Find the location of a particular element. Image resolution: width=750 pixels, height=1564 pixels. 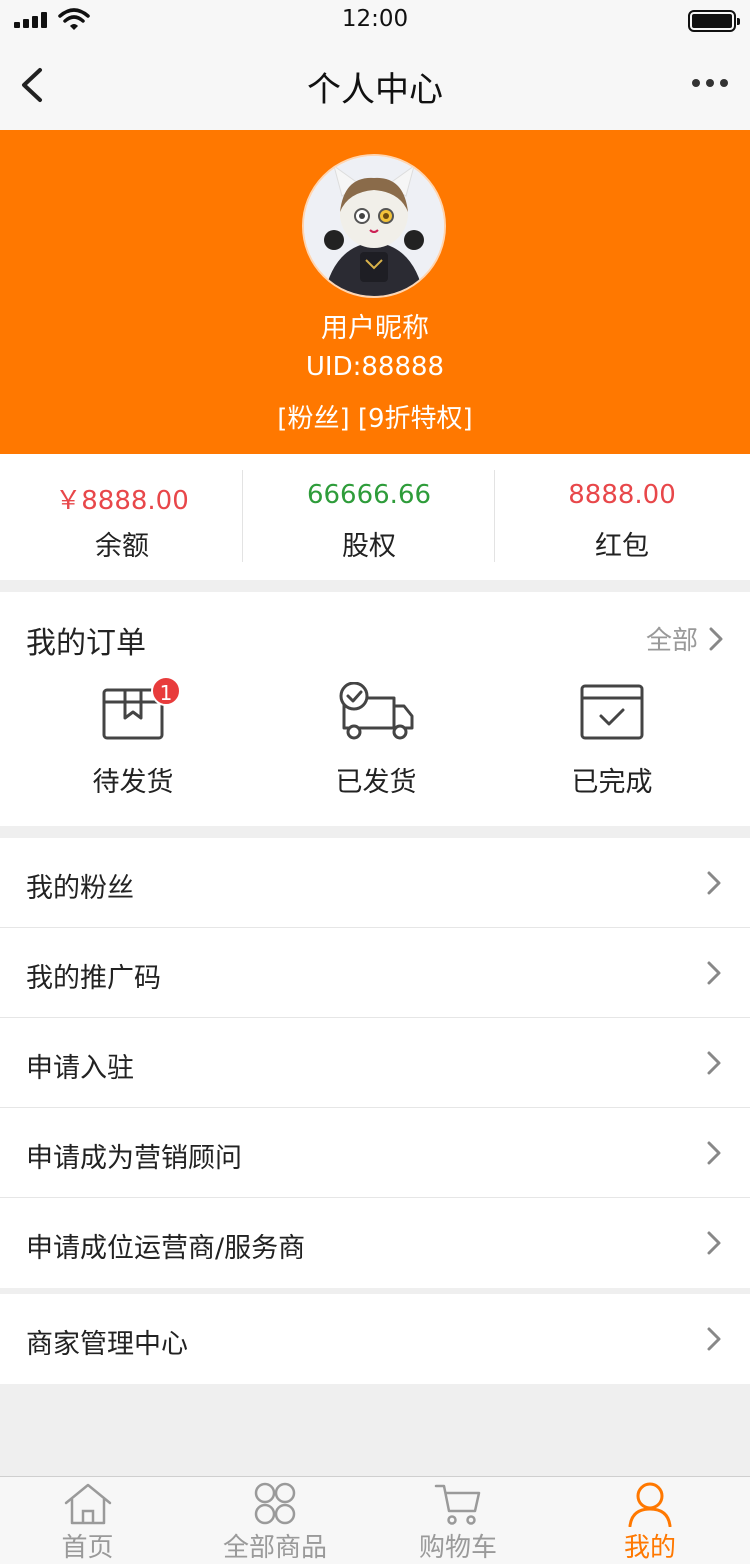

menu-item-label: 我的推广码 is located at coordinates (93, 978).